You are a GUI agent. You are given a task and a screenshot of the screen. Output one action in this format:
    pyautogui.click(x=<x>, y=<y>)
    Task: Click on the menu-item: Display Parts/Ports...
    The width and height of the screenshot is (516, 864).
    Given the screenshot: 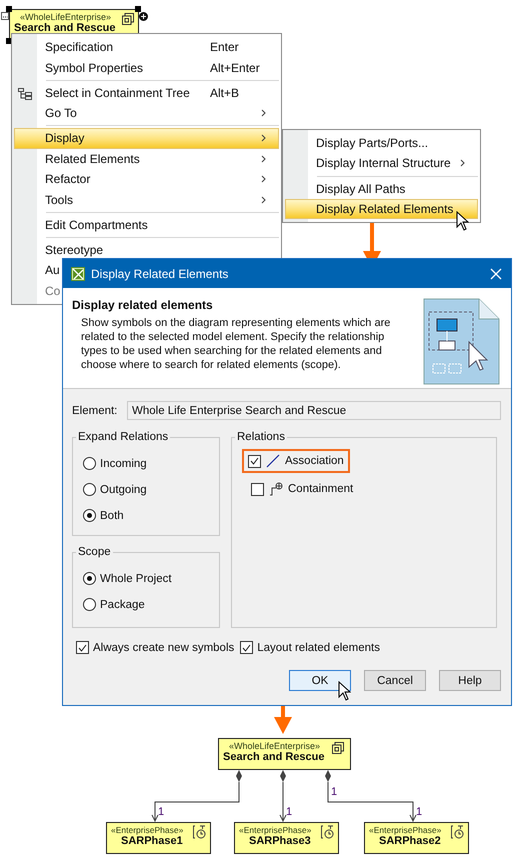 What is the action you would take?
    pyautogui.click(x=381, y=143)
    